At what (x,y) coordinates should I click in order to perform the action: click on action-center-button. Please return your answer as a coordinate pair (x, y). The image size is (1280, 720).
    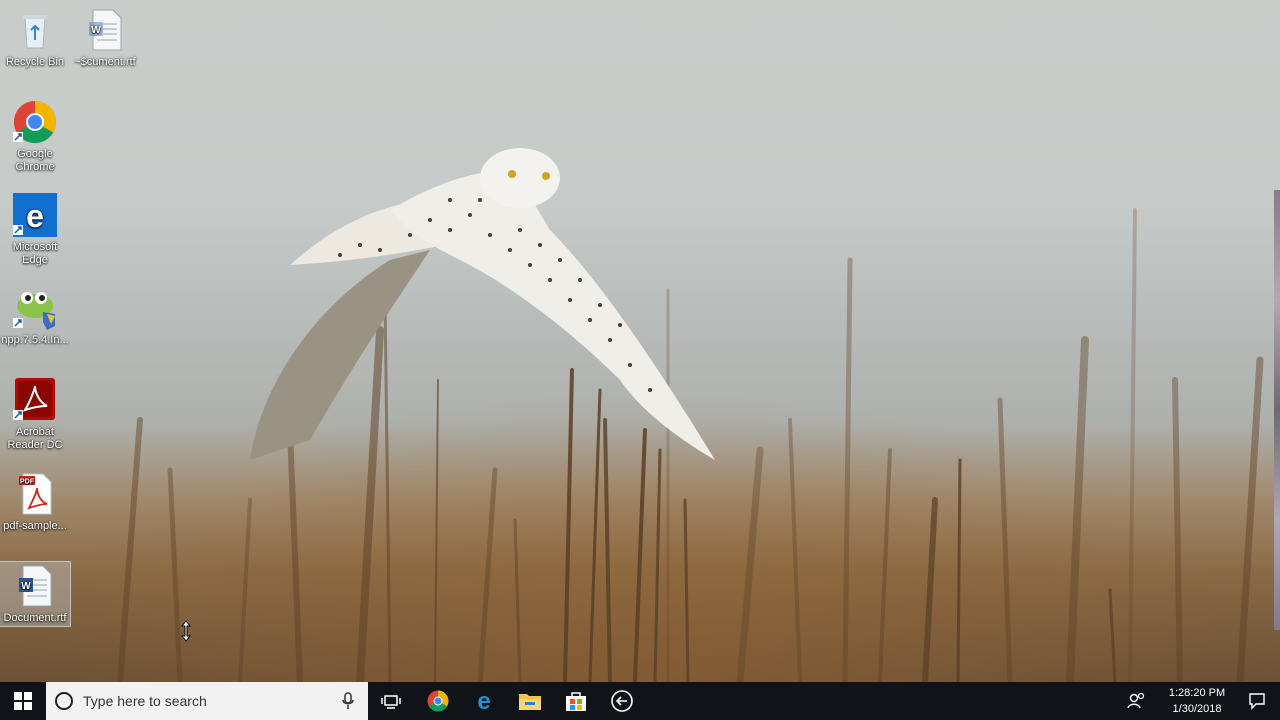
    Looking at the image, I should click on (1257, 701).